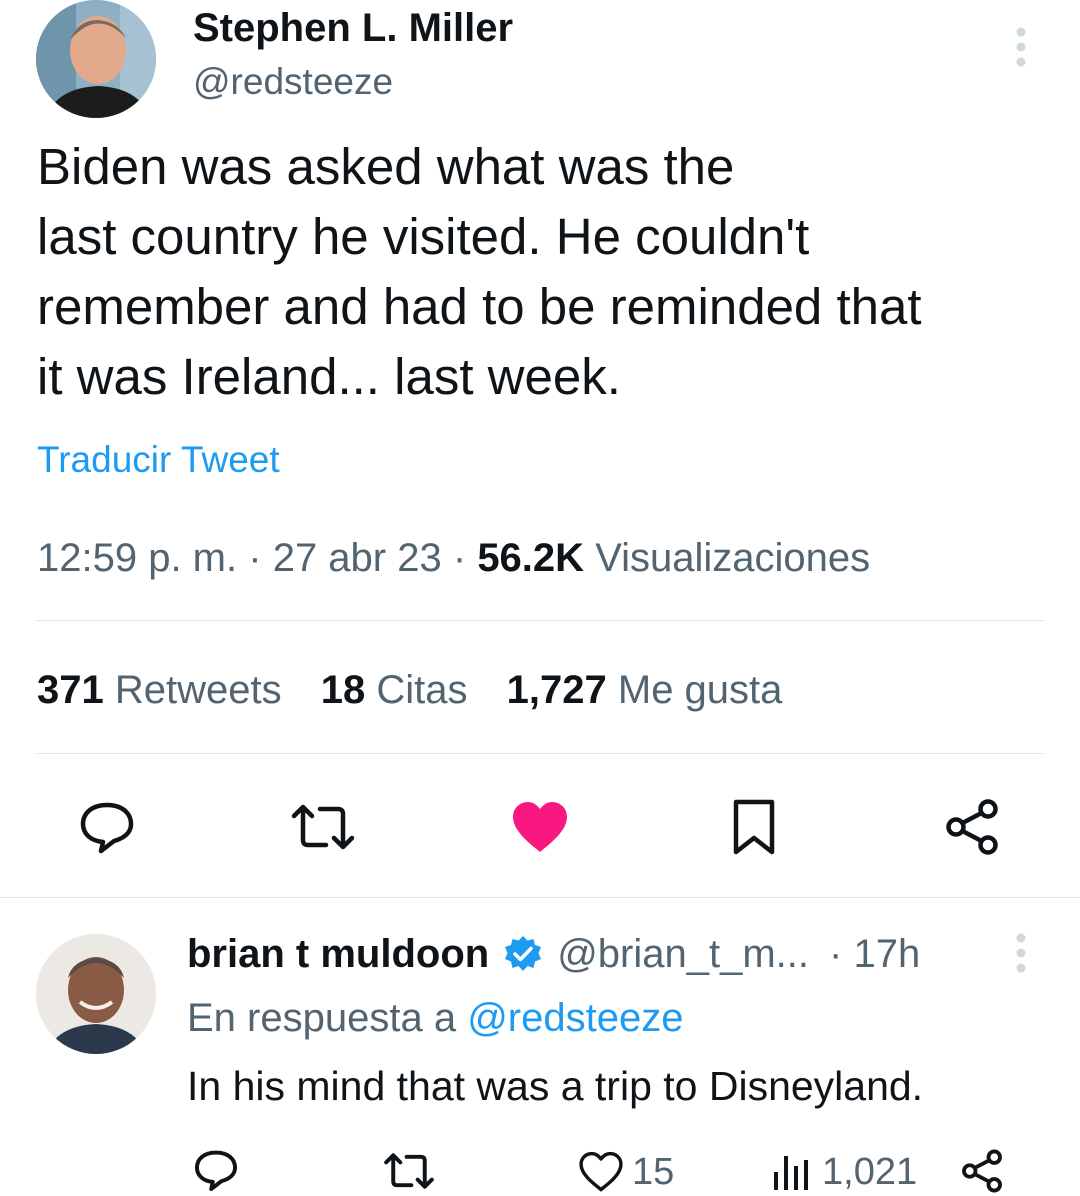  I want to click on reply-reply-icon, so click(216, 1170).